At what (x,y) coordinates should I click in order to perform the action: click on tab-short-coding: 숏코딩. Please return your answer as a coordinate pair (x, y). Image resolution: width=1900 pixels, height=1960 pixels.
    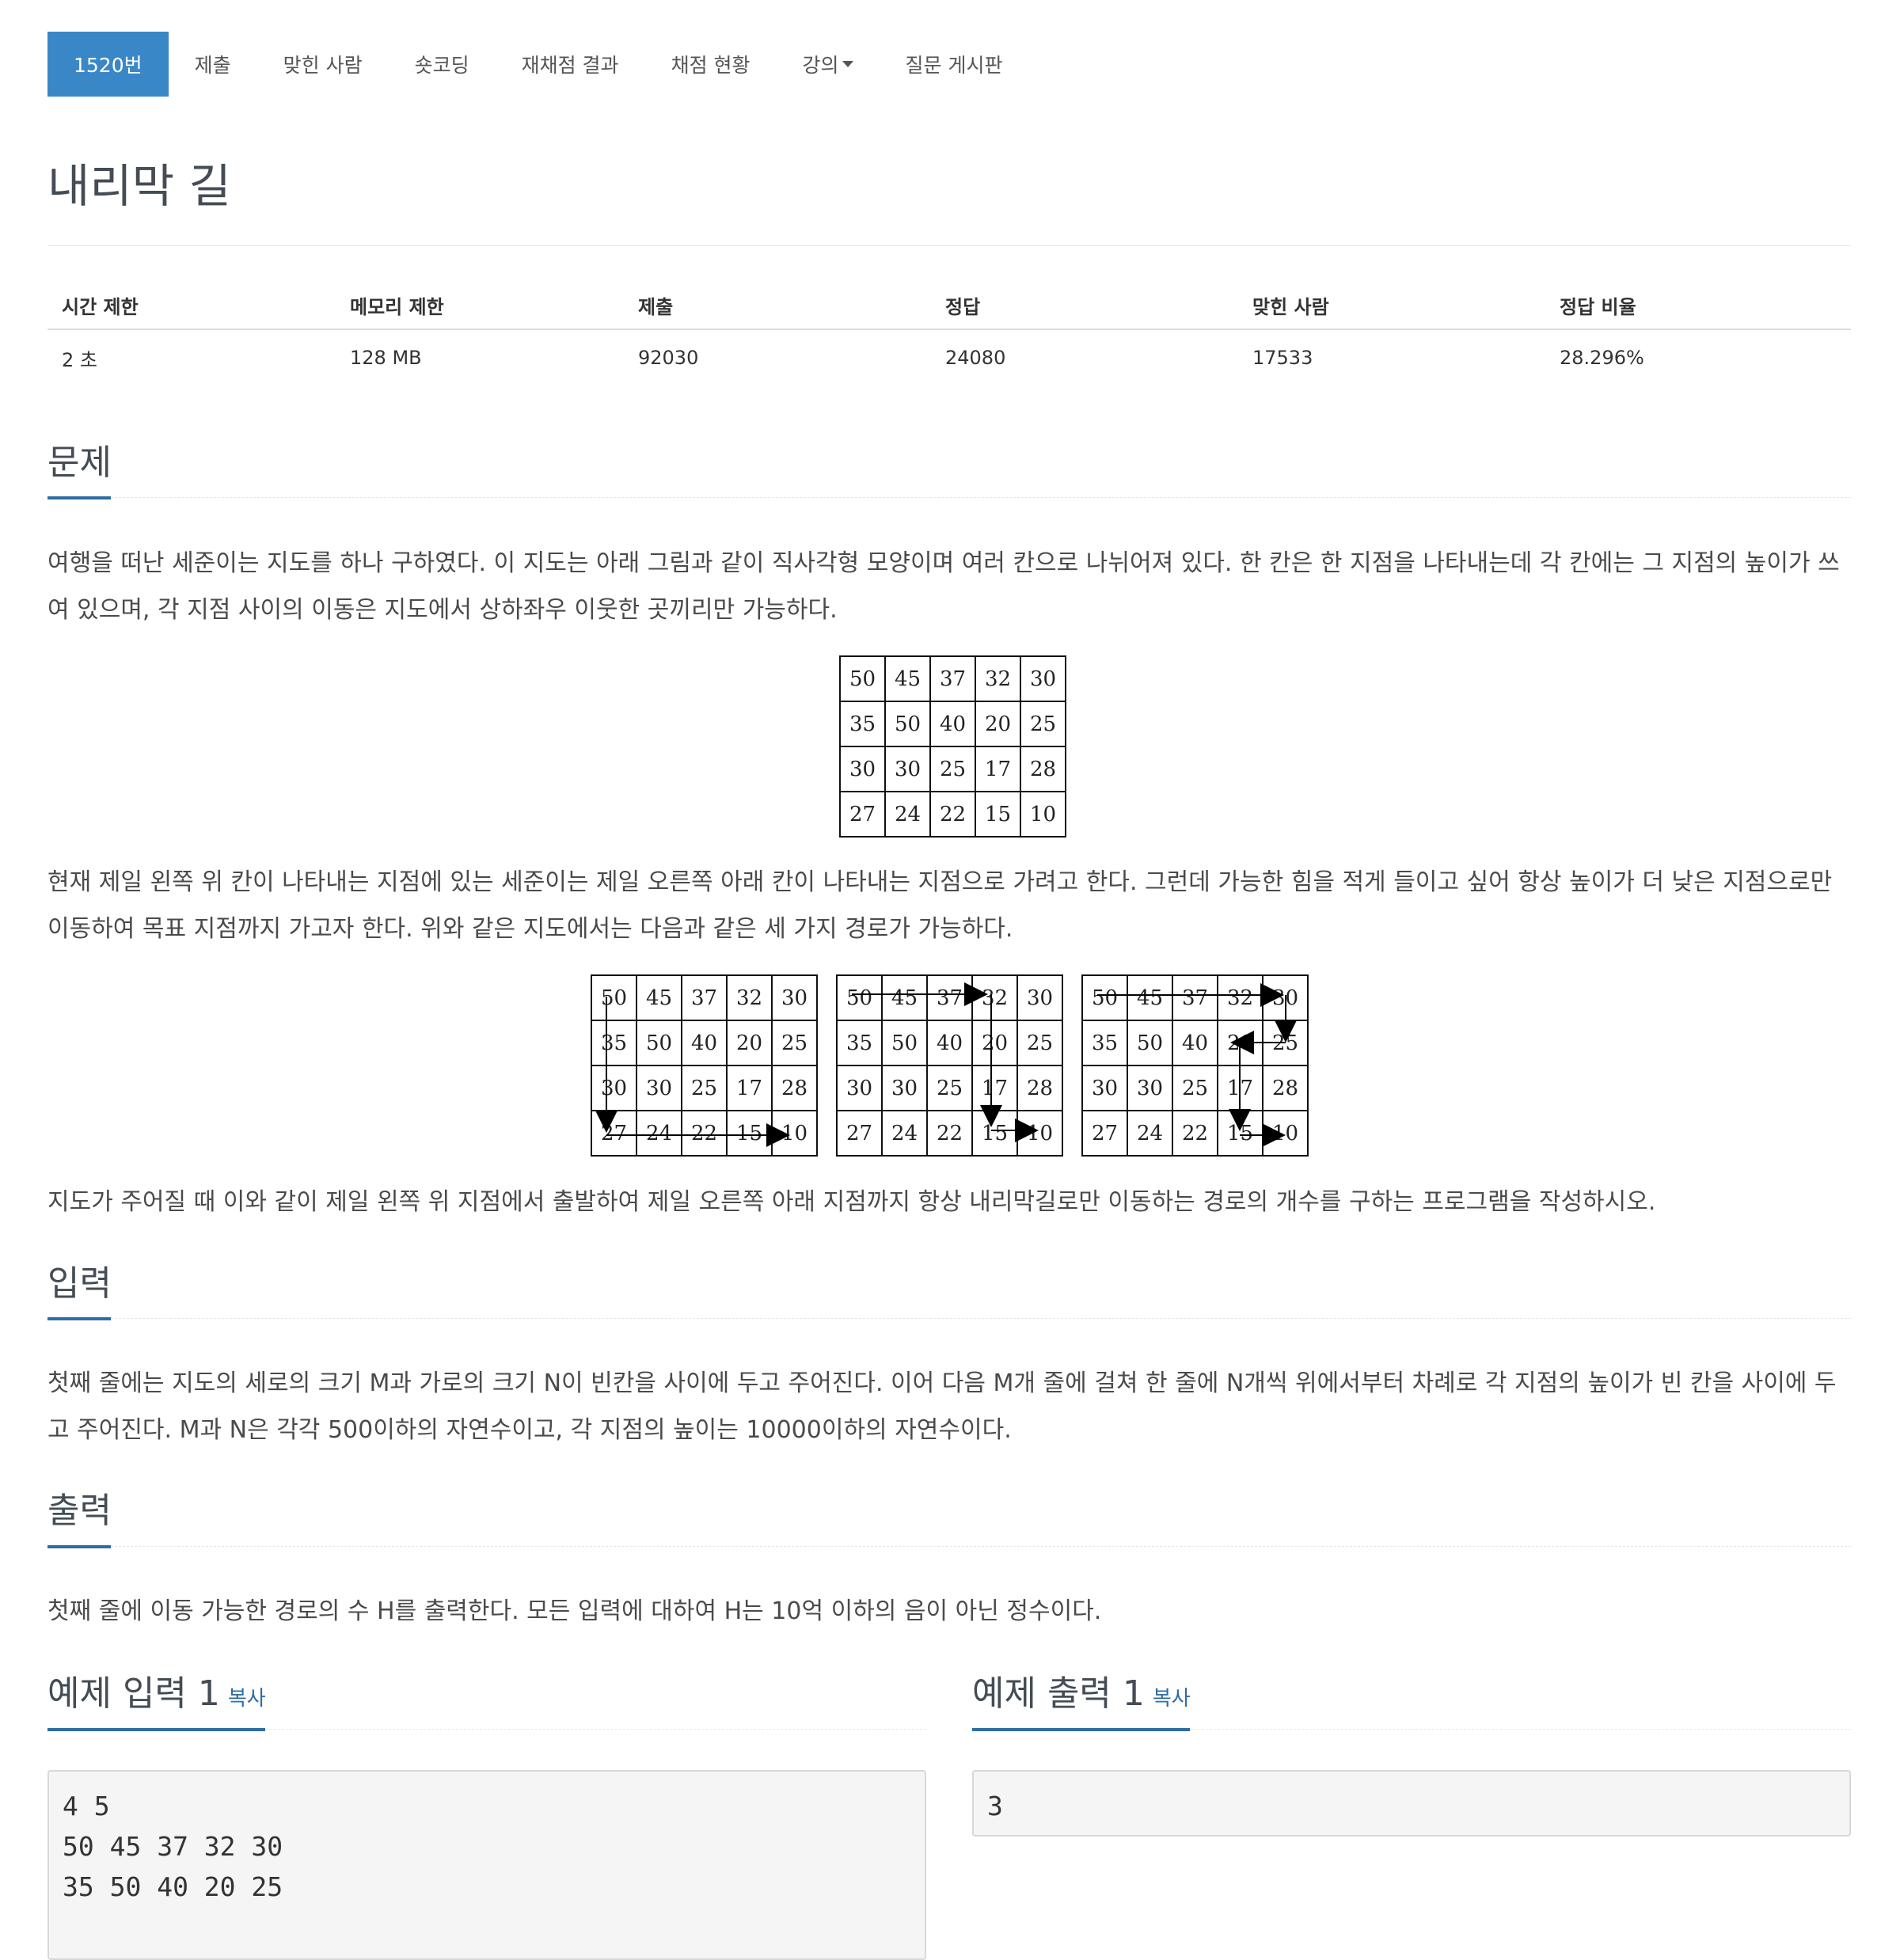
    Looking at the image, I should click on (442, 64).